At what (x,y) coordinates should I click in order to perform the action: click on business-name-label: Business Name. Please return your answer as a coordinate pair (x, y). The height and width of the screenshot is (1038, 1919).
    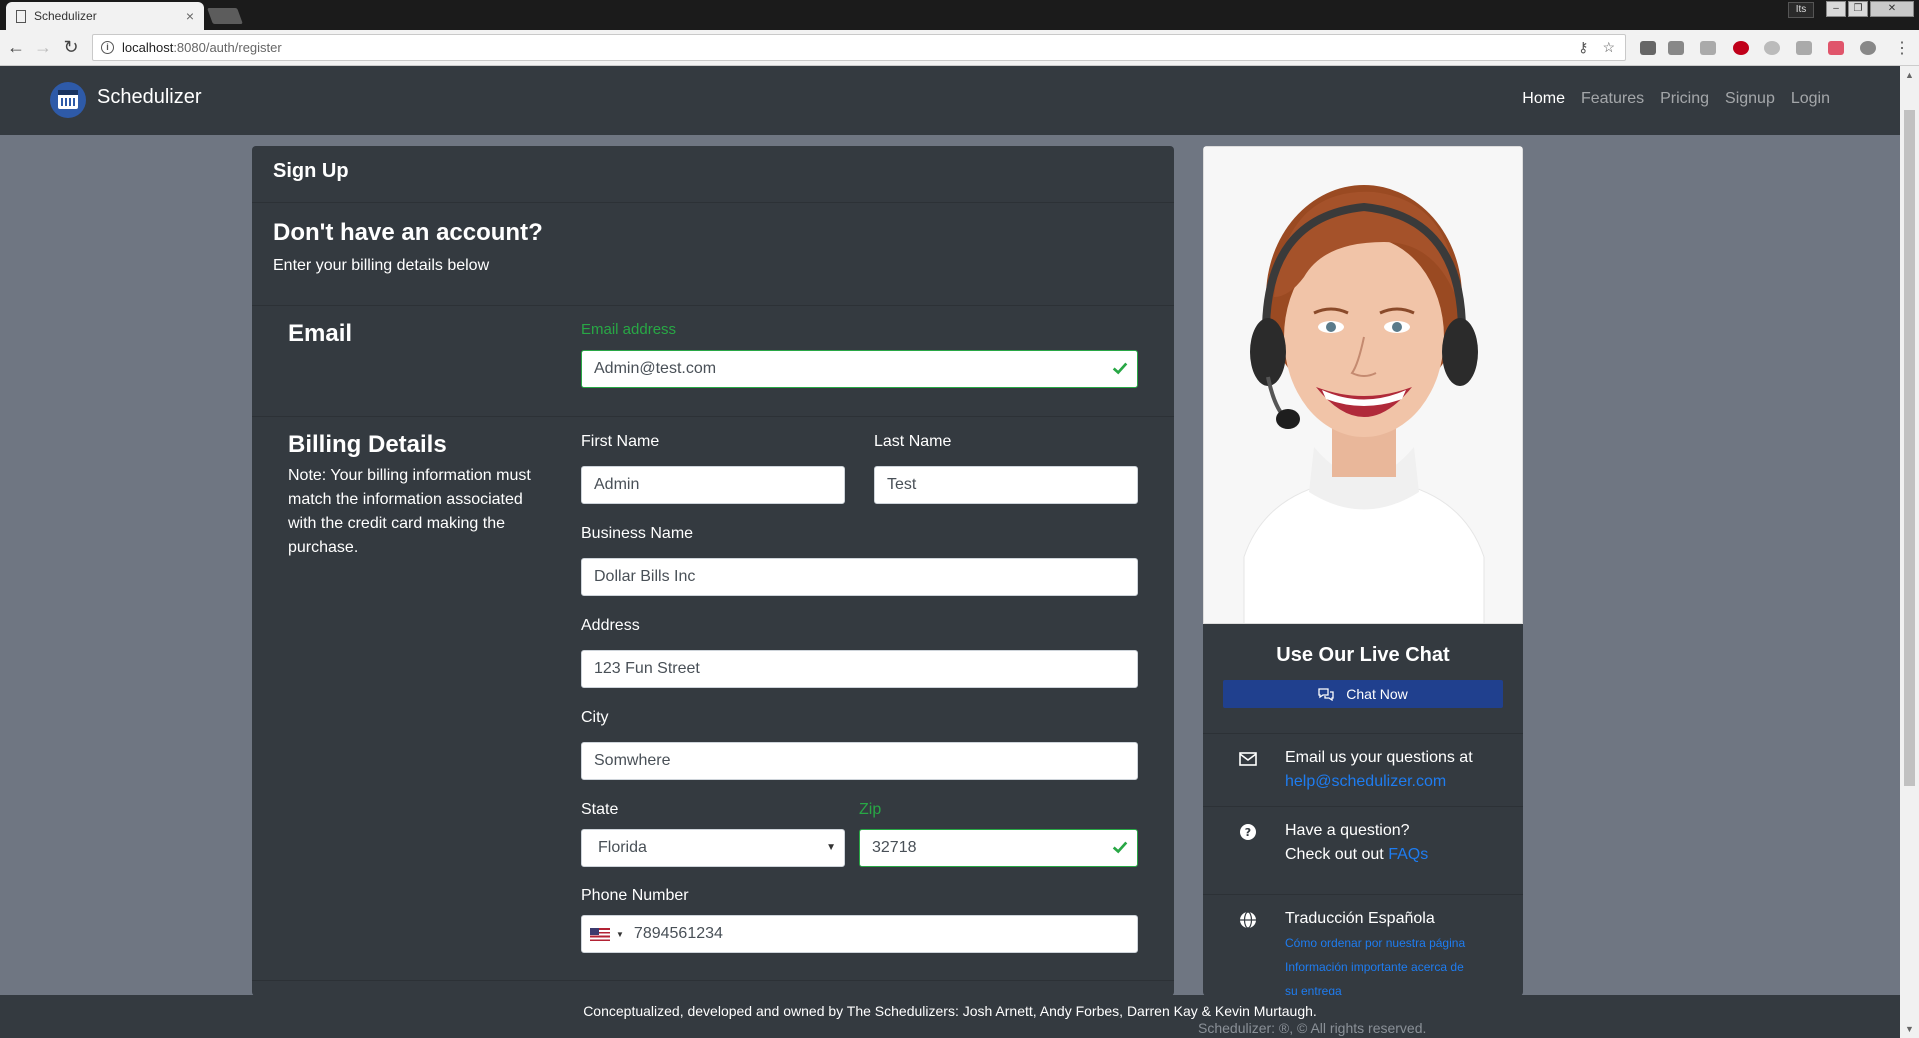
    Looking at the image, I should click on (637, 533).